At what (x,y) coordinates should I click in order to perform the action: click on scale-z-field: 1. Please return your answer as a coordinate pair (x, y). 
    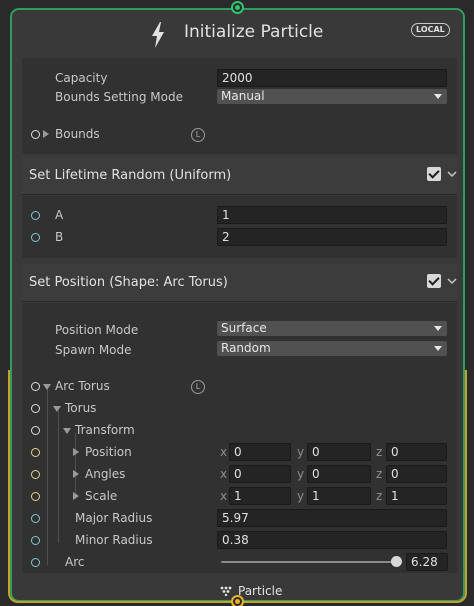
    Looking at the image, I should click on (416, 496).